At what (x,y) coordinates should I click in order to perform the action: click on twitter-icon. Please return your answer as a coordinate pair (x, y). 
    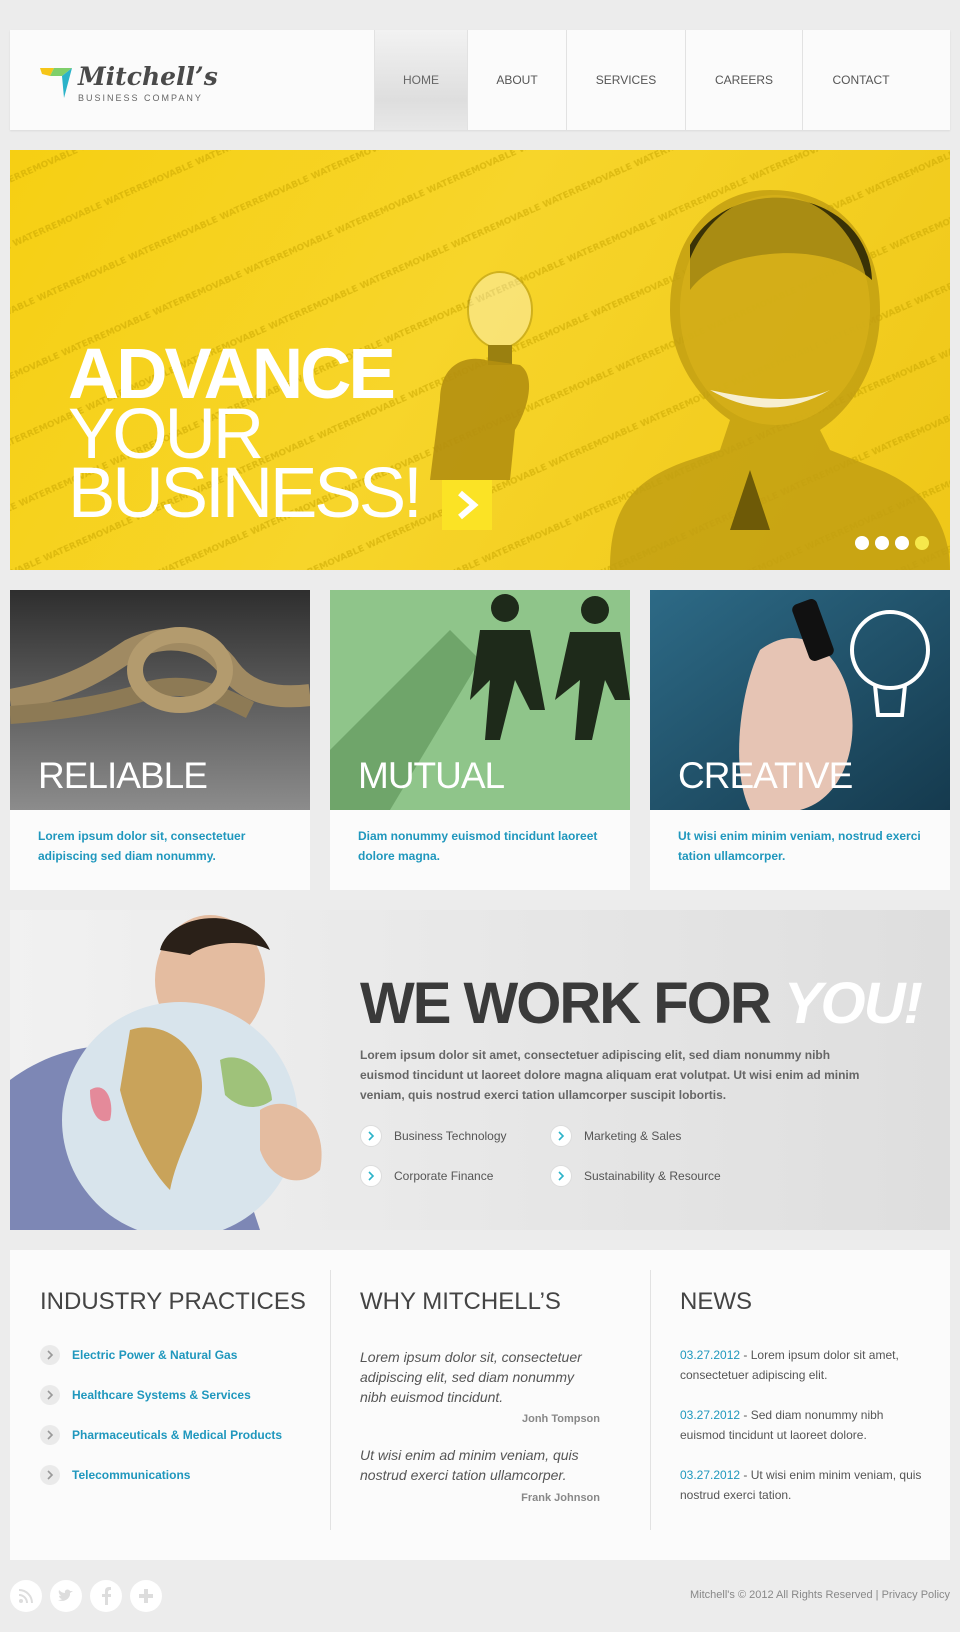
    Looking at the image, I should click on (66, 1596).